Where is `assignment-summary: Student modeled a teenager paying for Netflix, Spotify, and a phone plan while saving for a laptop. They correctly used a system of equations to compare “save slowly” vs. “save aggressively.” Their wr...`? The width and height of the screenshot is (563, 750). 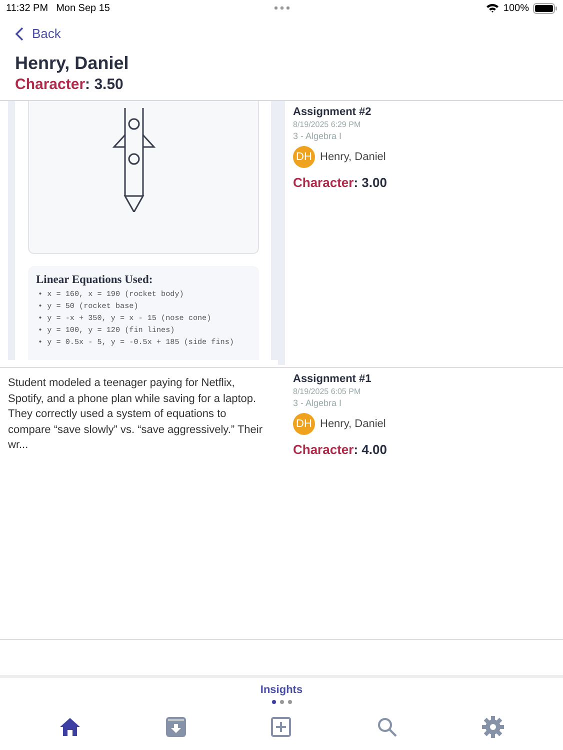
assignment-summary: Student modeled a teenager paying for Netflix, Spotify, and a phone plan while saving for a laptop. They correctly used a system of equations to compare “save slowly” vs. “save aggressively.” Their wr... is located at coordinates (136, 414).